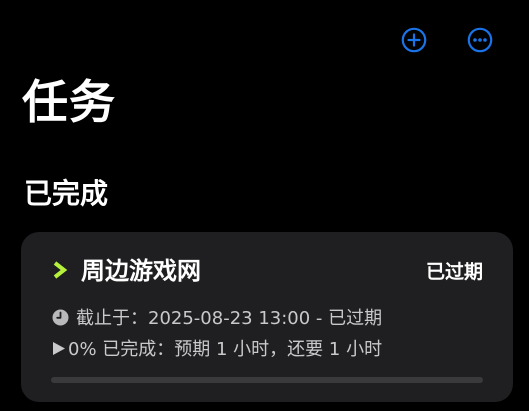 Image resolution: width=529 pixels, height=411 pixels. I want to click on page-title: 任务, so click(69, 102).